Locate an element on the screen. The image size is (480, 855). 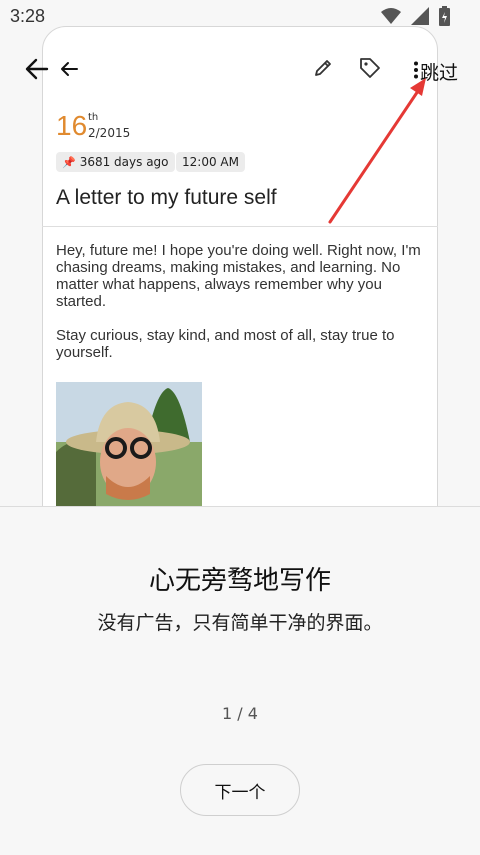
time-chip: 12:00 AM is located at coordinates (210, 162).